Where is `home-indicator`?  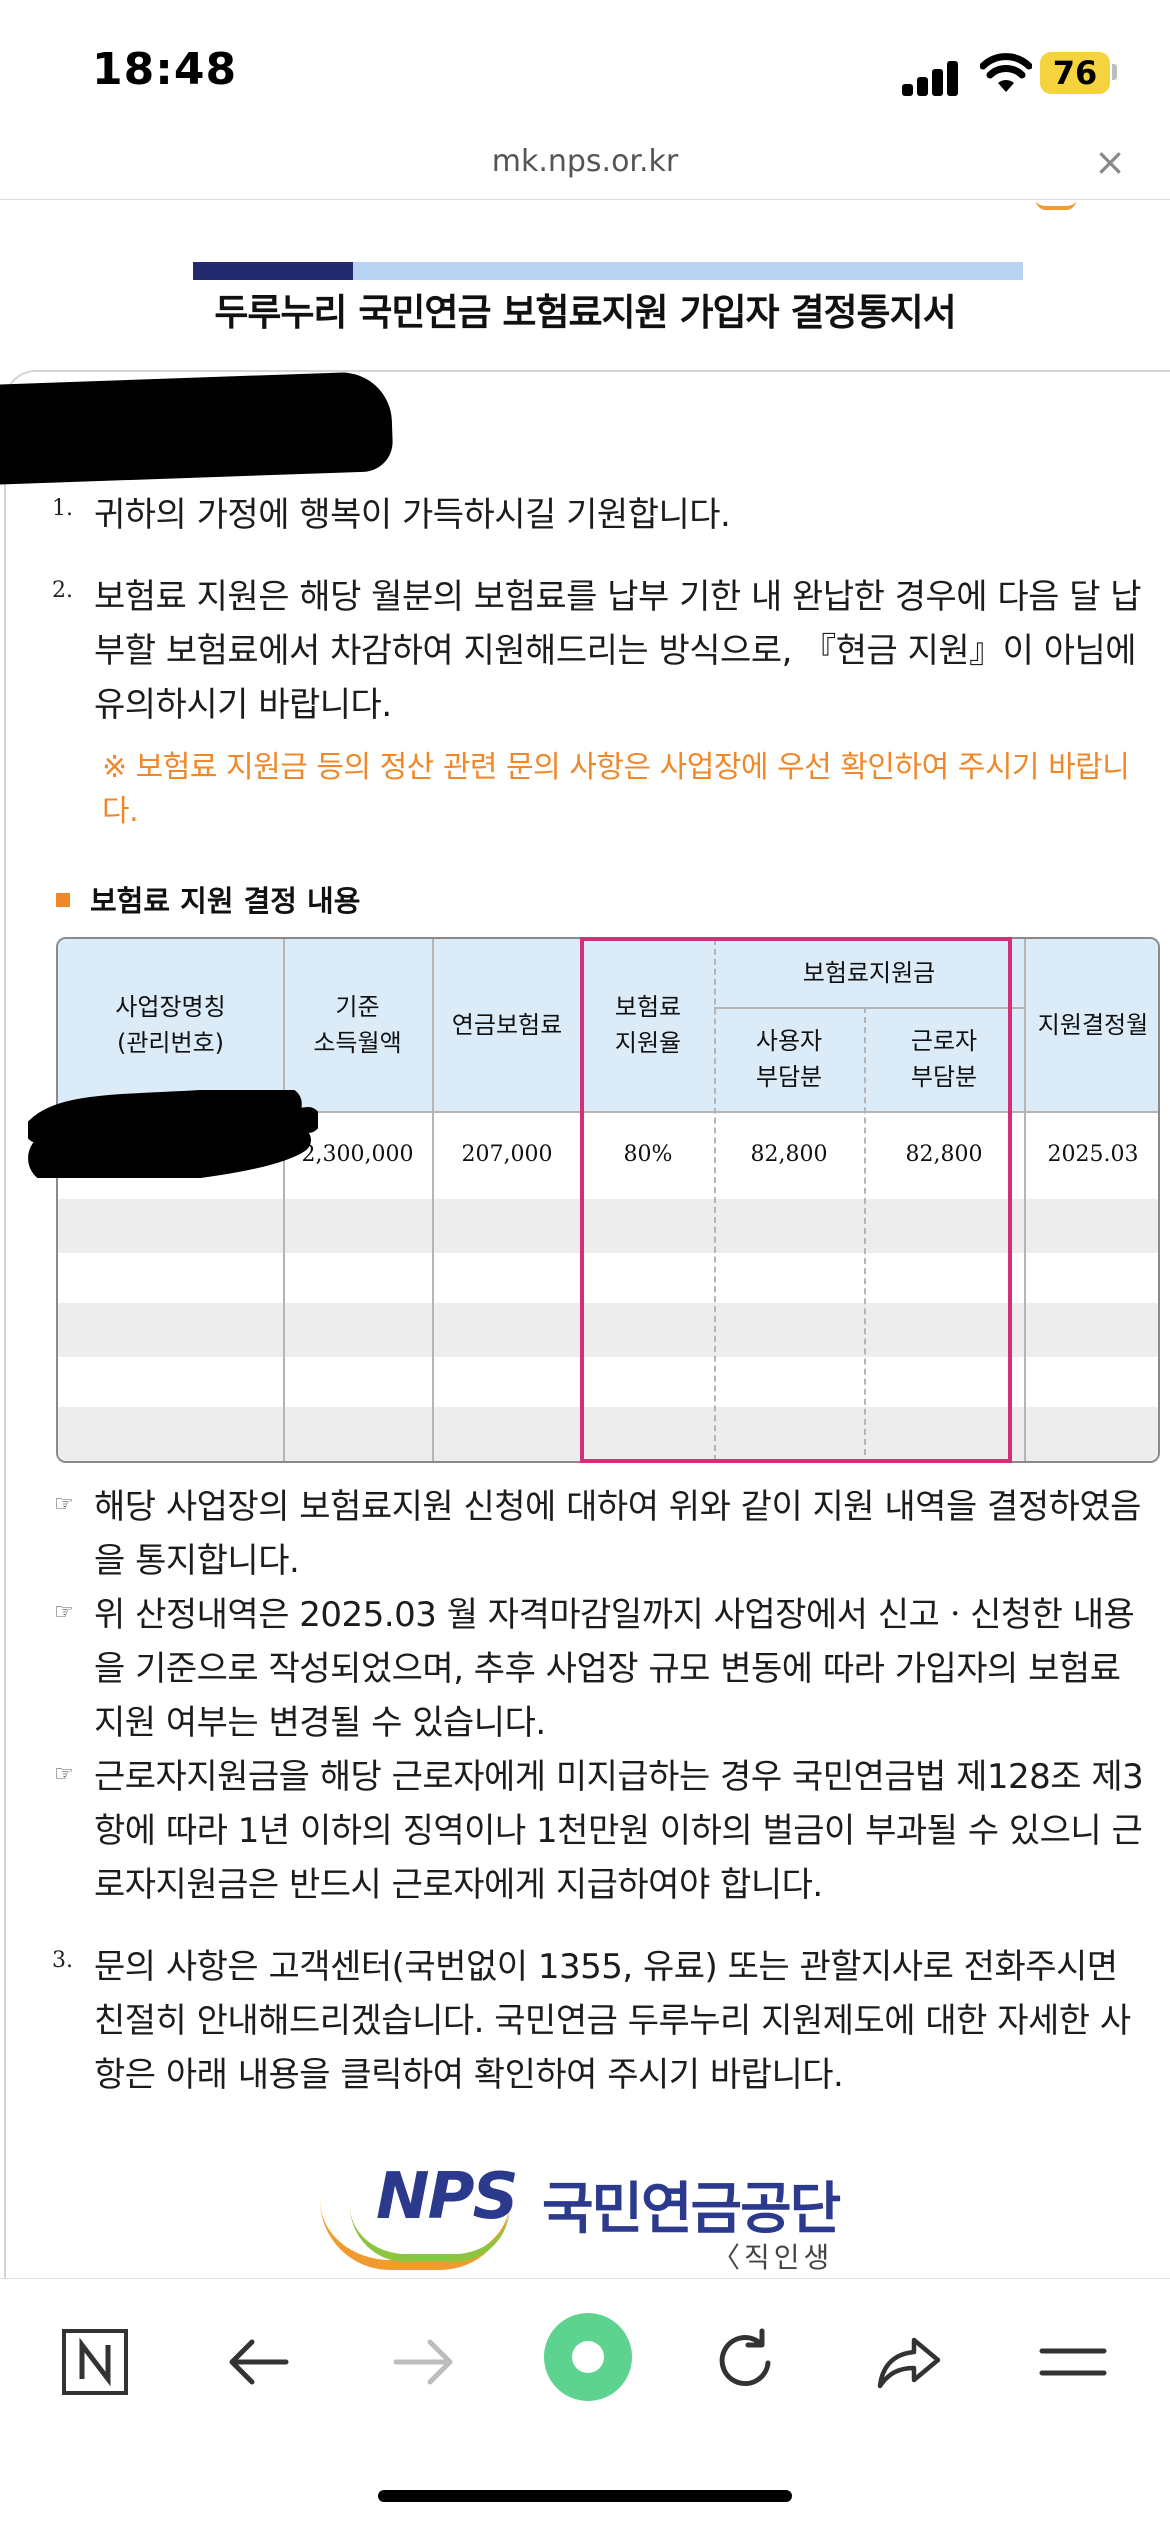 home-indicator is located at coordinates (585, 2496).